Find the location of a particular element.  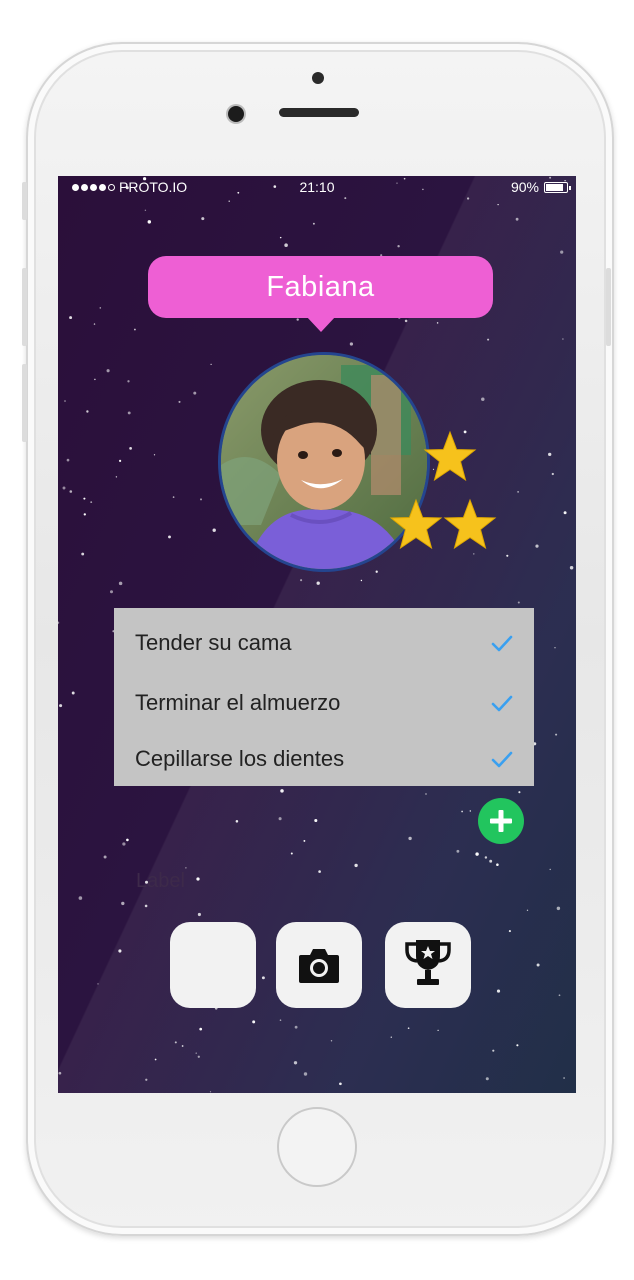

trophy-icon is located at coordinates (428, 962).